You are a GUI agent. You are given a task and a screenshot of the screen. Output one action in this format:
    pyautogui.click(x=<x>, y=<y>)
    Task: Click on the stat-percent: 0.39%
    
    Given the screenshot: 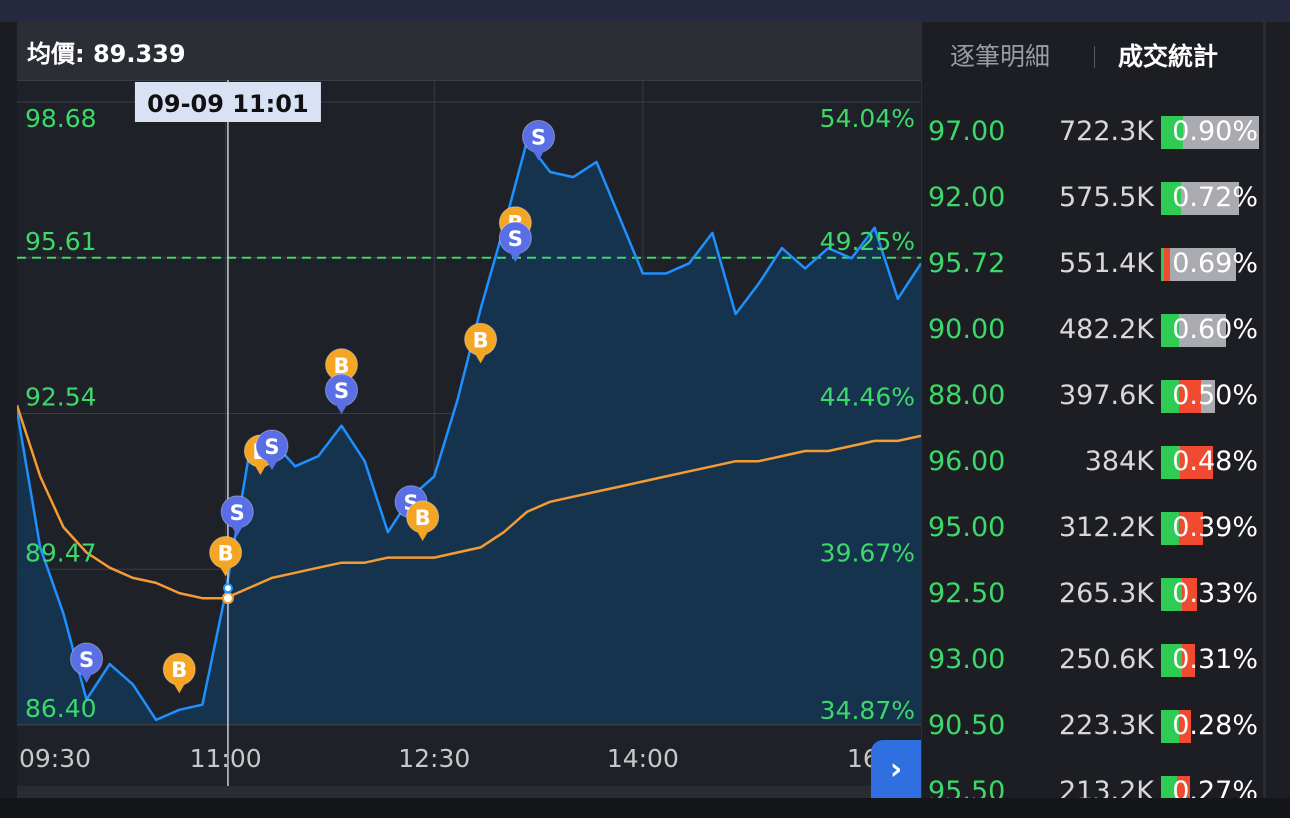 What is the action you would take?
    pyautogui.click(x=1215, y=527)
    